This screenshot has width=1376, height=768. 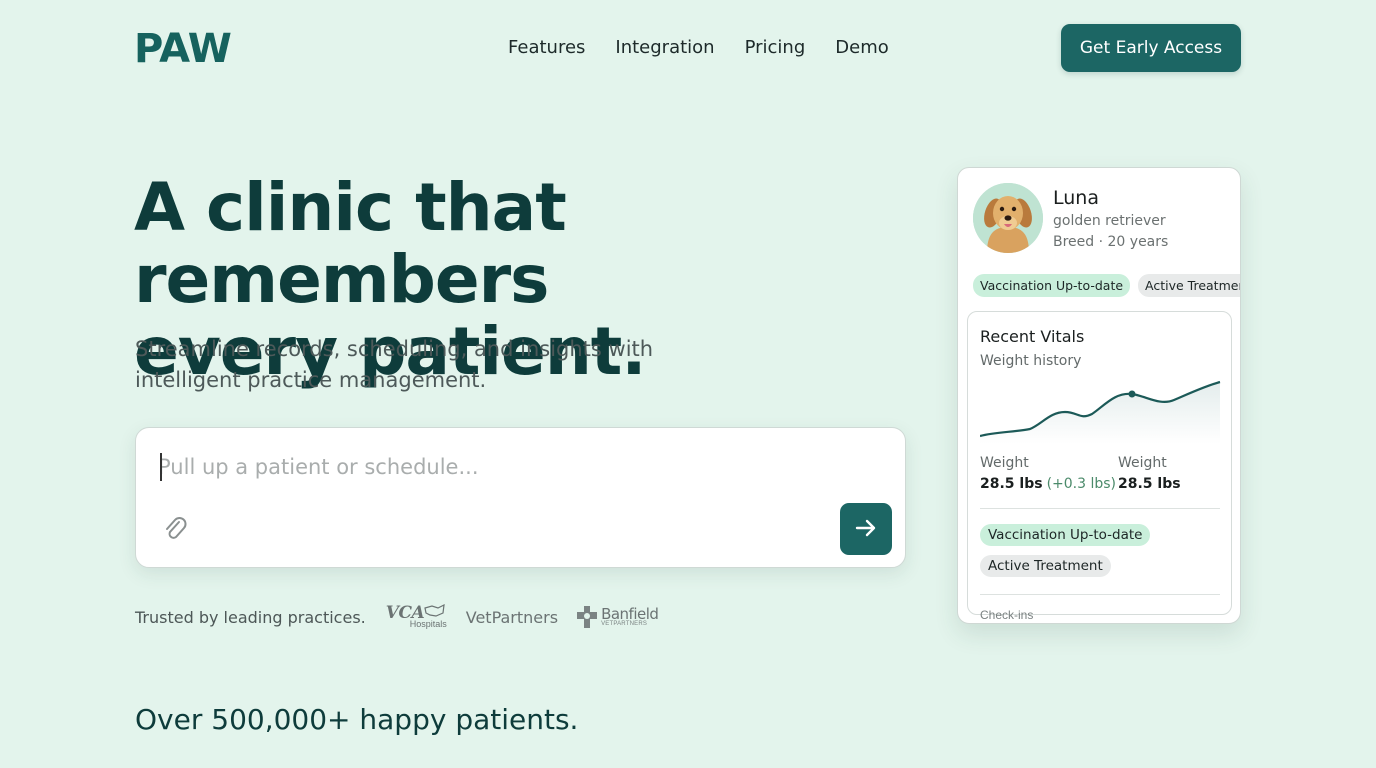 What do you see at coordinates (617, 617) in the screenshot?
I see `banfield-logo: Banfield VETPARTNERS` at bounding box center [617, 617].